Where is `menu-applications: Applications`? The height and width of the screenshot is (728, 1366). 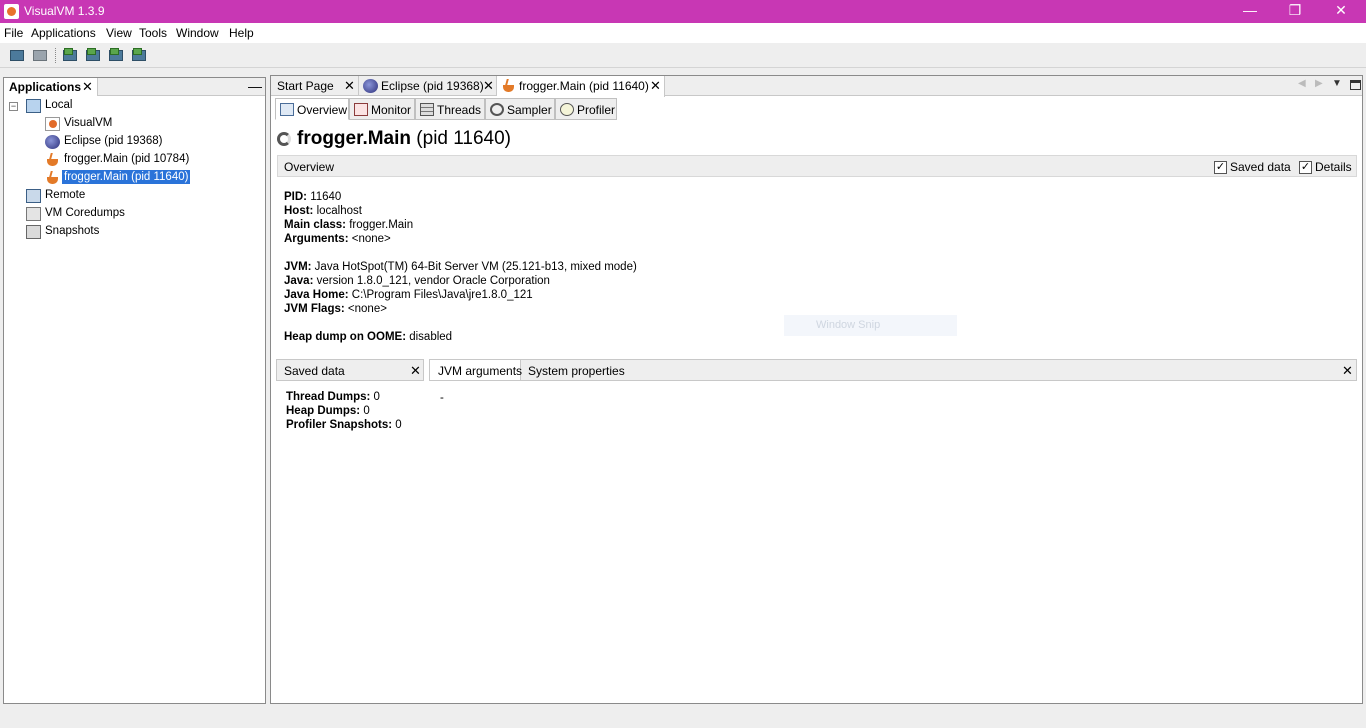
menu-applications: Applications is located at coordinates (63, 33).